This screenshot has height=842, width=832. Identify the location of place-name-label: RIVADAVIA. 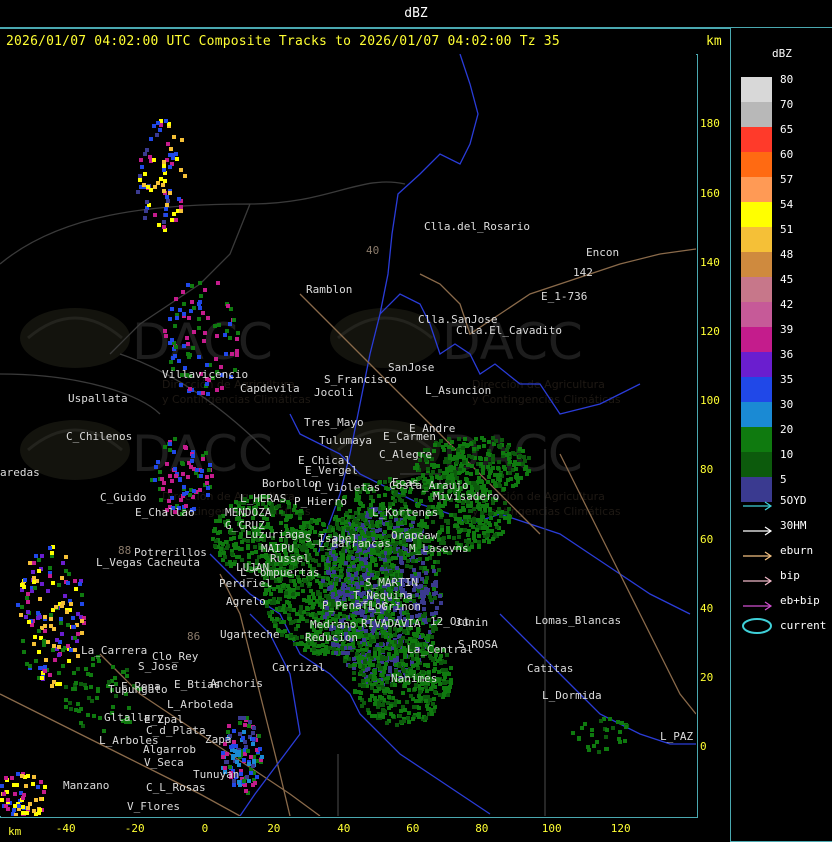
(391, 623).